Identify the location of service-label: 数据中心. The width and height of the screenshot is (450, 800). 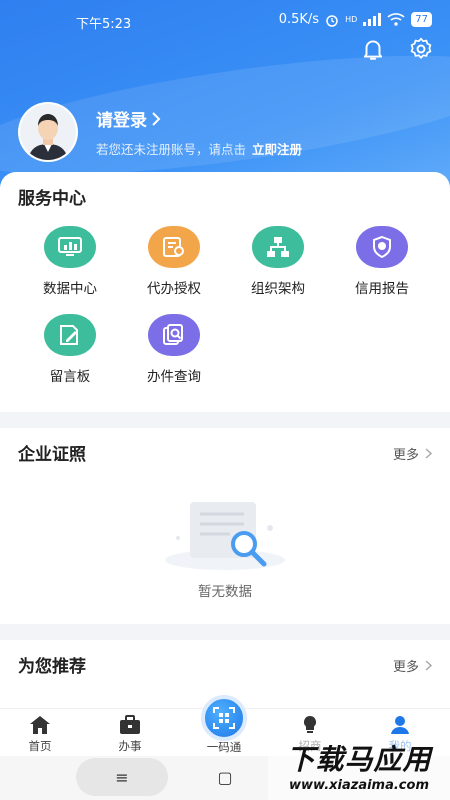
(70, 289).